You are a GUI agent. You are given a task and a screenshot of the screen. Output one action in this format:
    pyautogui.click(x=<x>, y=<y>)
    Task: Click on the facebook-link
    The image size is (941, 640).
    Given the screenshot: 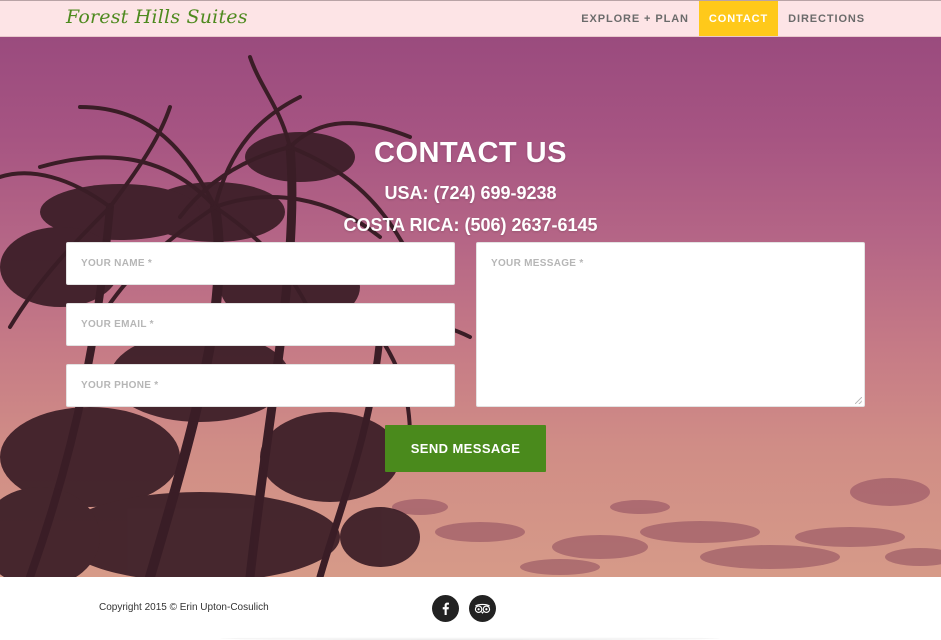 What is the action you would take?
    pyautogui.click(x=445, y=608)
    